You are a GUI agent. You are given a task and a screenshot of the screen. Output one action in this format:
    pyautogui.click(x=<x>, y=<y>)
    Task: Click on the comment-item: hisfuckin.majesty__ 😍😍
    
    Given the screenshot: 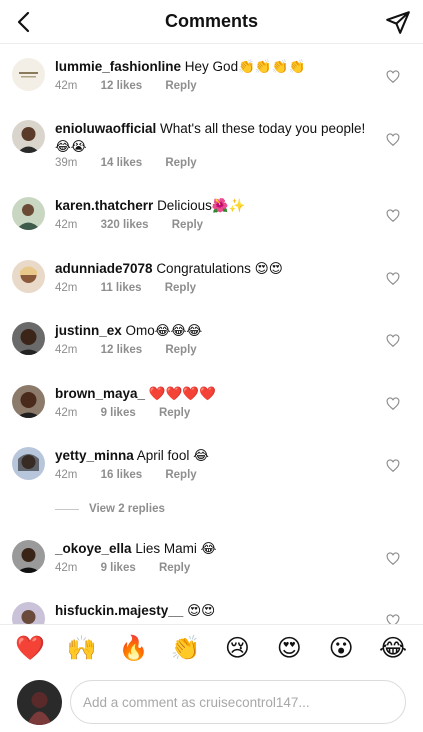 What is the action you would take?
    pyautogui.click(x=211, y=613)
    